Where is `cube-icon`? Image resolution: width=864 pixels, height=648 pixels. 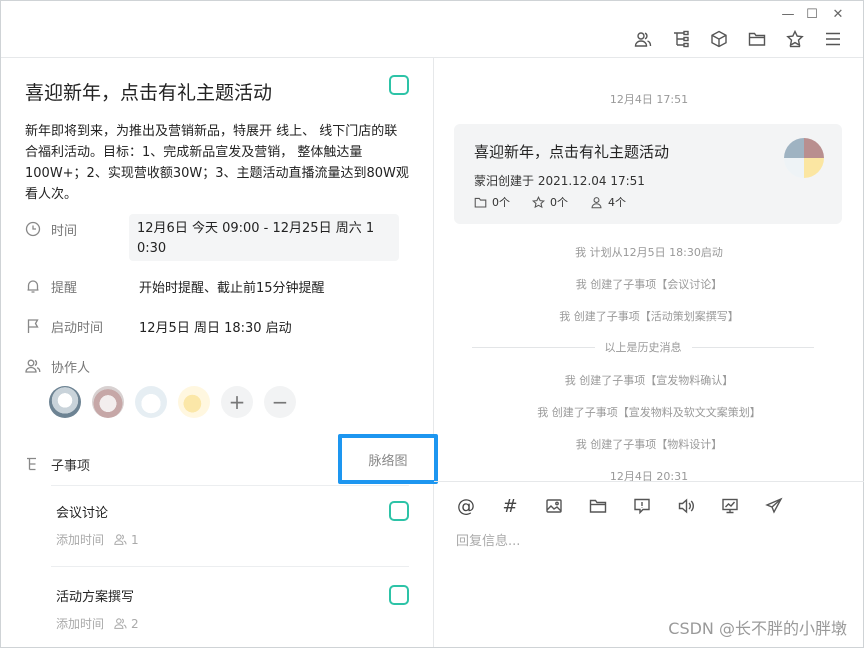
cube-icon is located at coordinates (719, 39).